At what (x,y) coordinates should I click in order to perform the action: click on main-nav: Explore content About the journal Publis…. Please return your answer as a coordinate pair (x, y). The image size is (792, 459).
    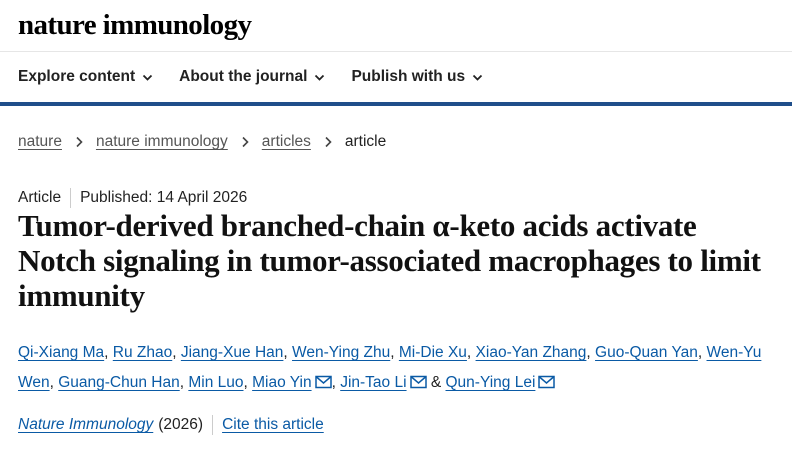
    Looking at the image, I should click on (396, 79).